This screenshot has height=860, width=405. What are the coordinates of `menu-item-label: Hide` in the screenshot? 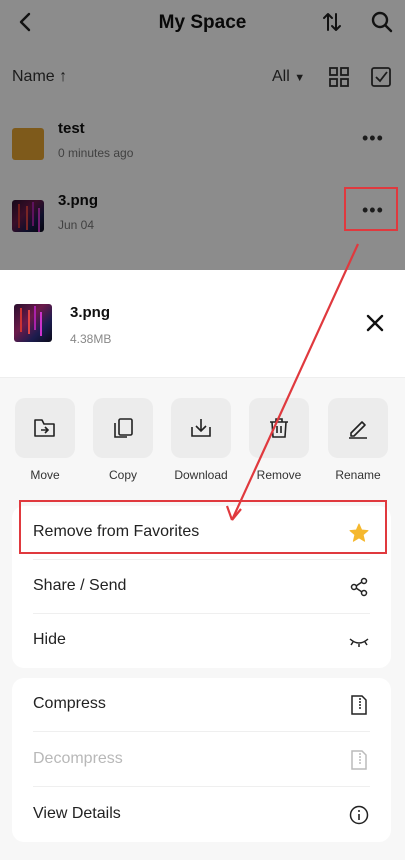 It's located at (49, 639).